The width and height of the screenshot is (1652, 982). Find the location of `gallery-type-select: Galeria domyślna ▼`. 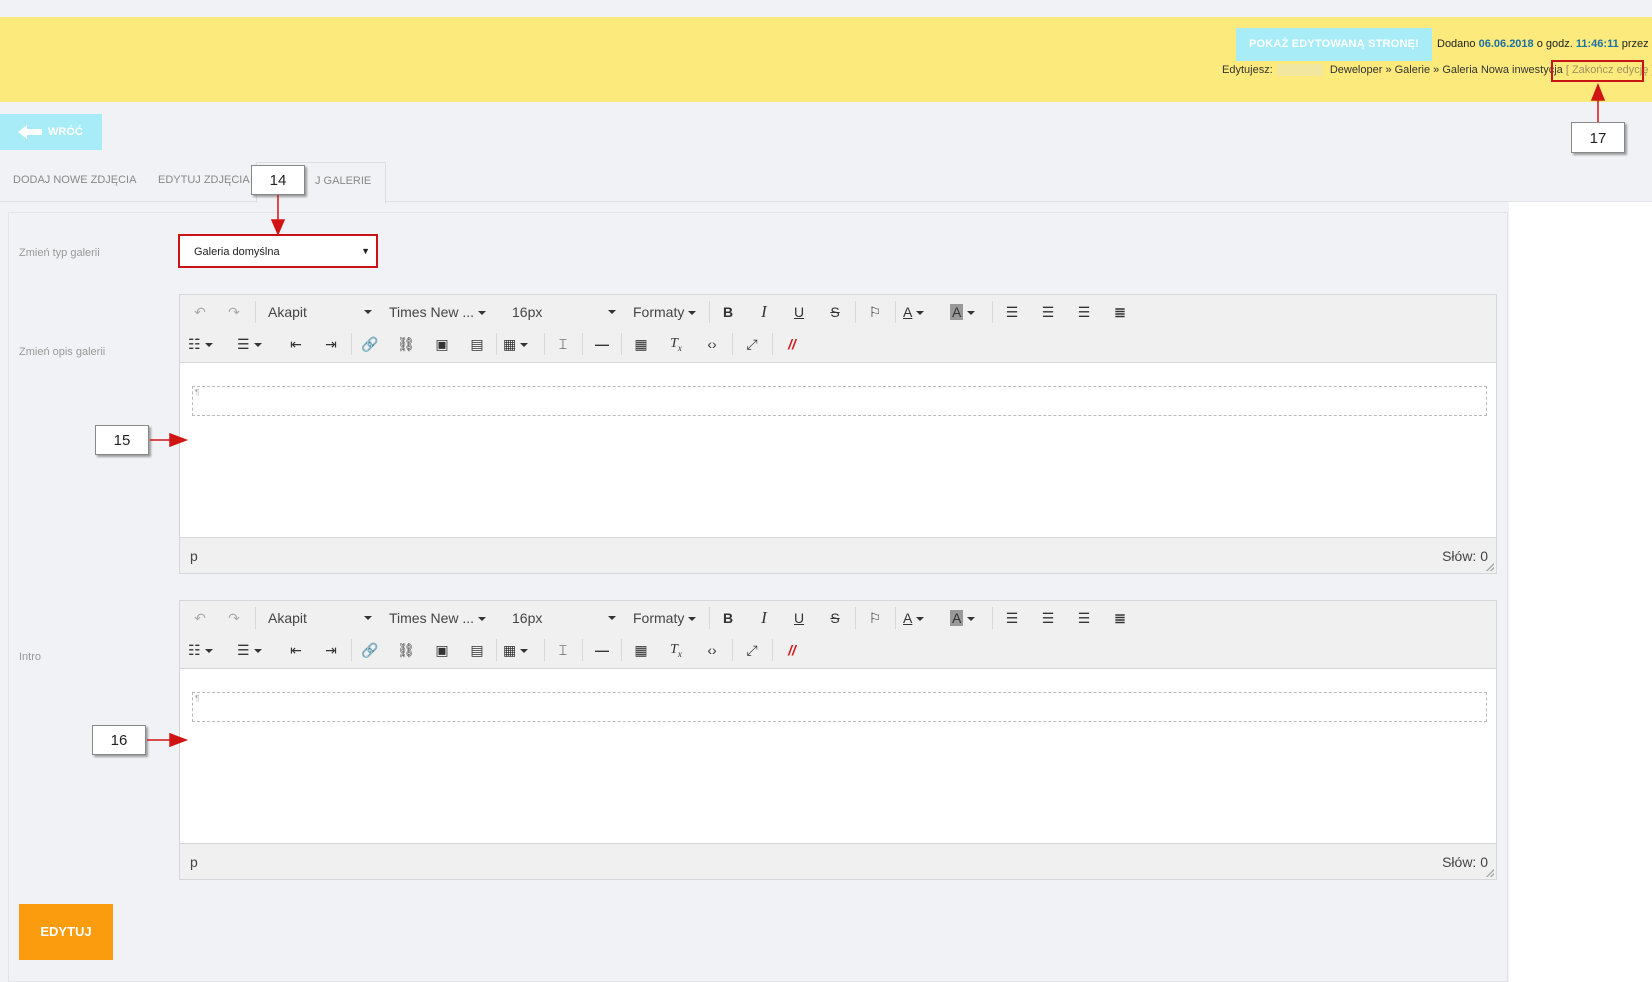

gallery-type-select: Galeria domyślna ▼ is located at coordinates (278, 251).